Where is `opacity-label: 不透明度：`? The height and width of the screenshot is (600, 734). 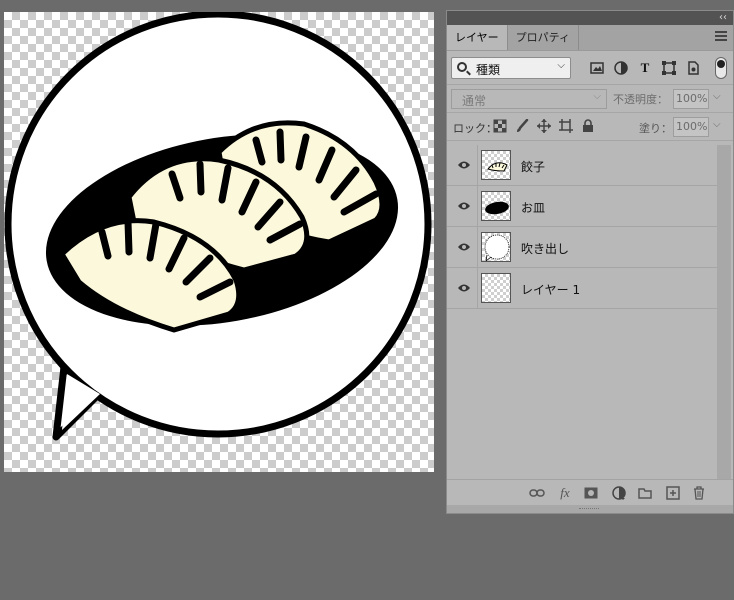
opacity-label: 不透明度： is located at coordinates (640, 99).